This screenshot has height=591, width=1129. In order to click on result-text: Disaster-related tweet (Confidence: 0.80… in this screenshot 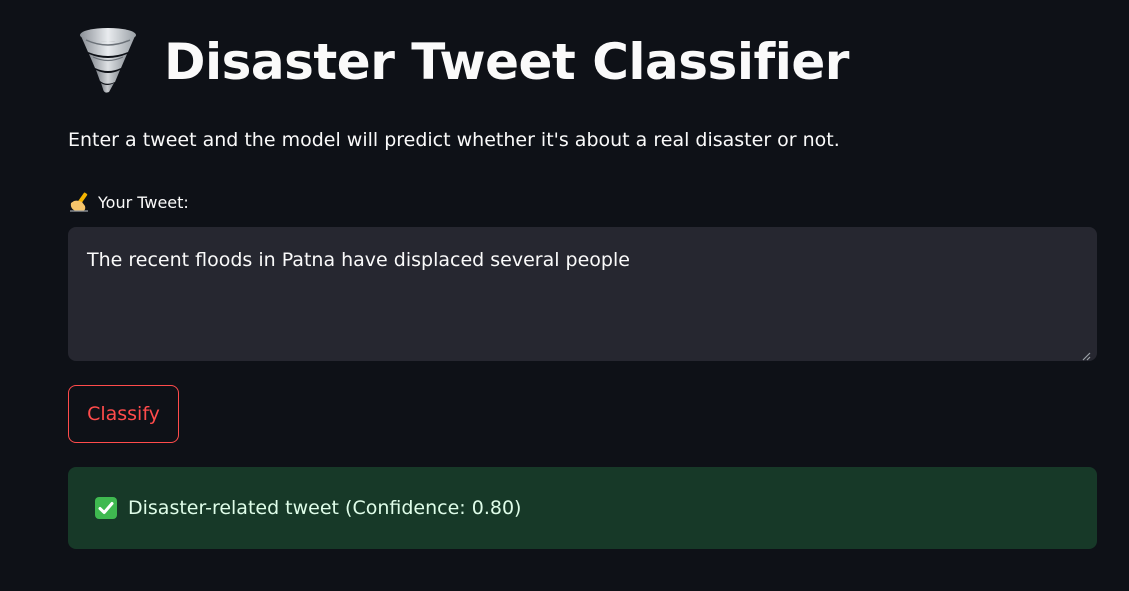, I will do `click(325, 508)`.